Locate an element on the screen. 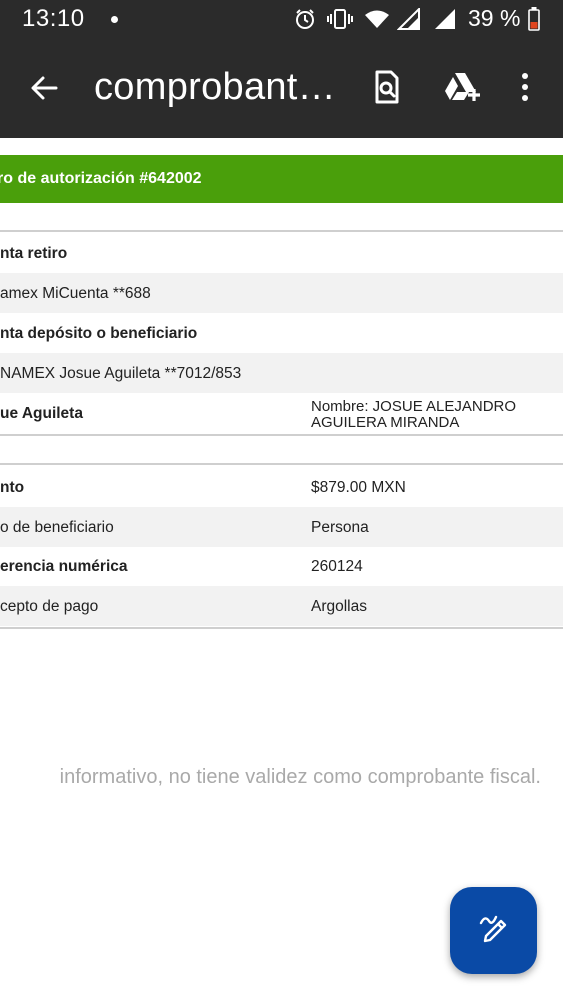  beneficiary-name-line2: AGUILERA MIRANDA is located at coordinates (385, 422).